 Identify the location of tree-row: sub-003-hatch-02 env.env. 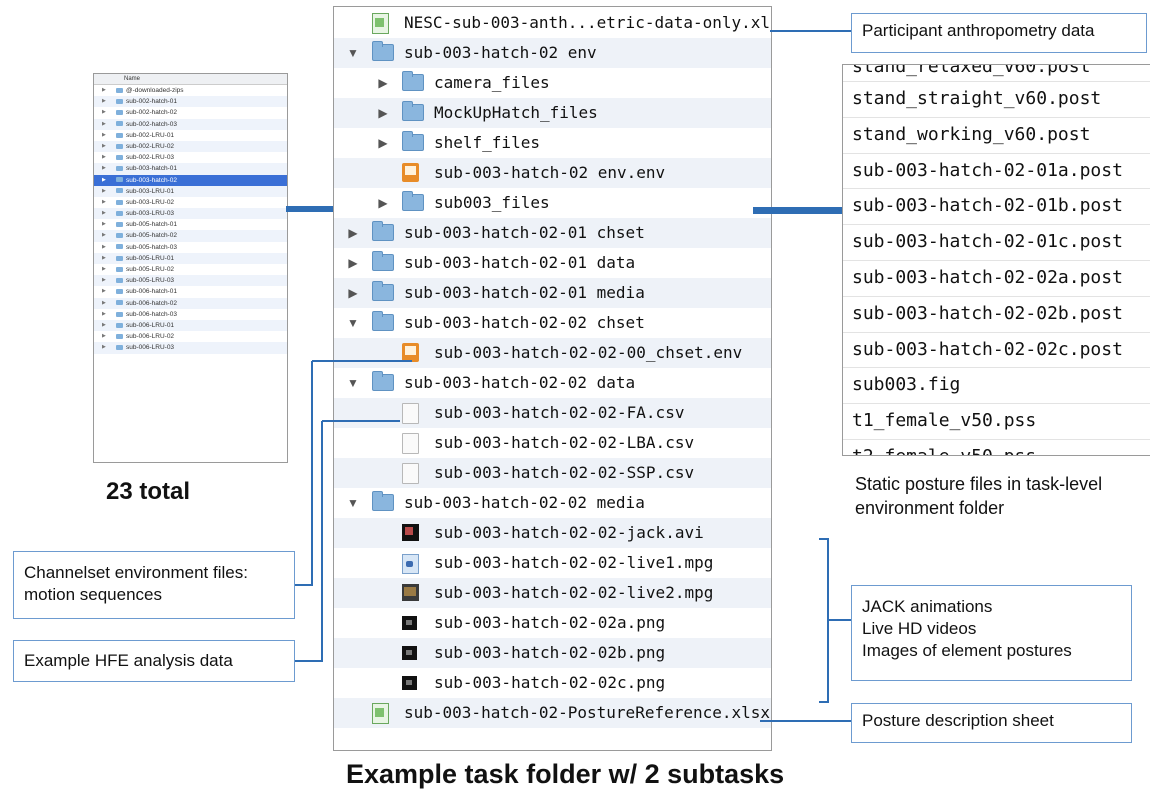
(552, 173).